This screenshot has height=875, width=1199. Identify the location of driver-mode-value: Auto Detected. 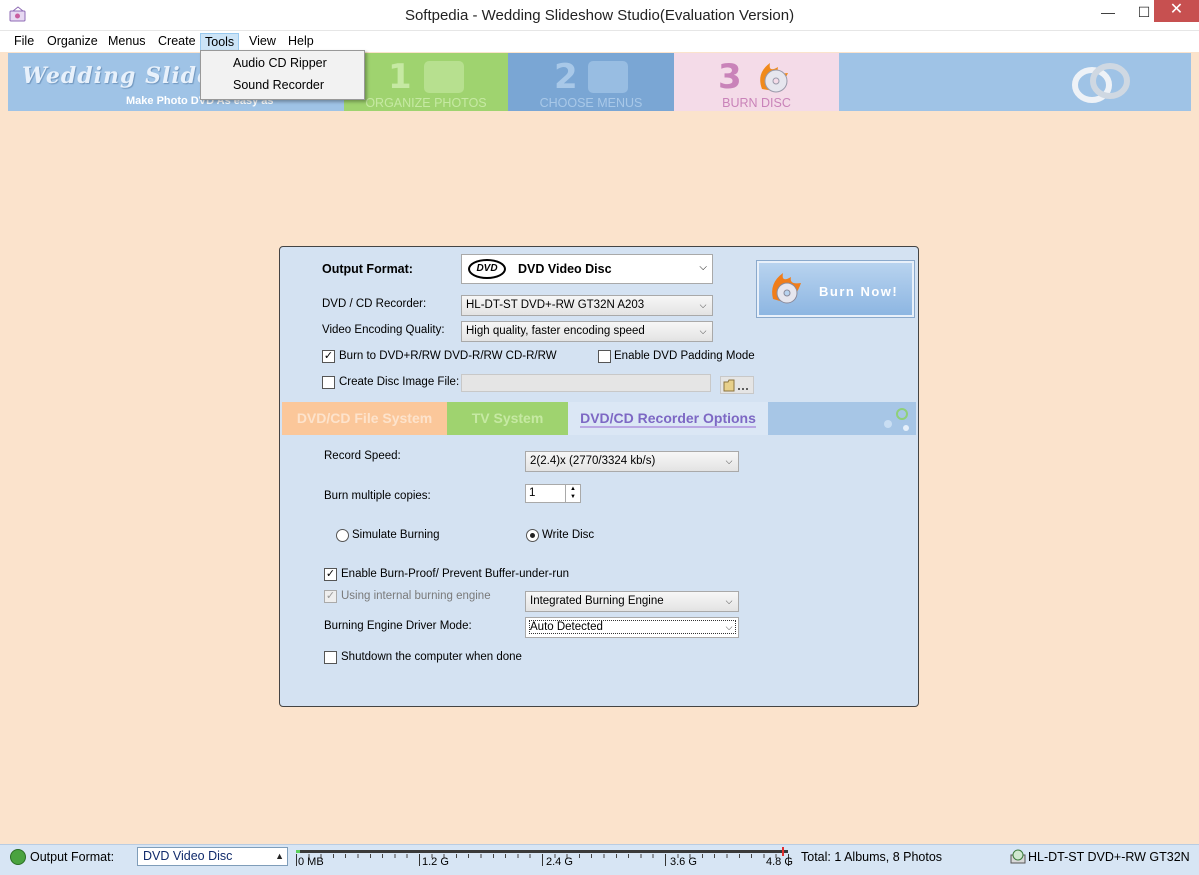
(632, 627).